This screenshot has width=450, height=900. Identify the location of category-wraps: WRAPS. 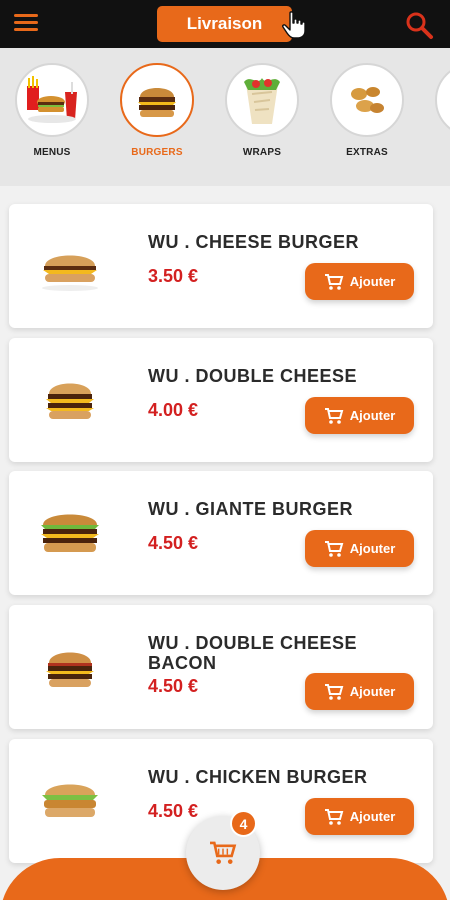
(262, 110).